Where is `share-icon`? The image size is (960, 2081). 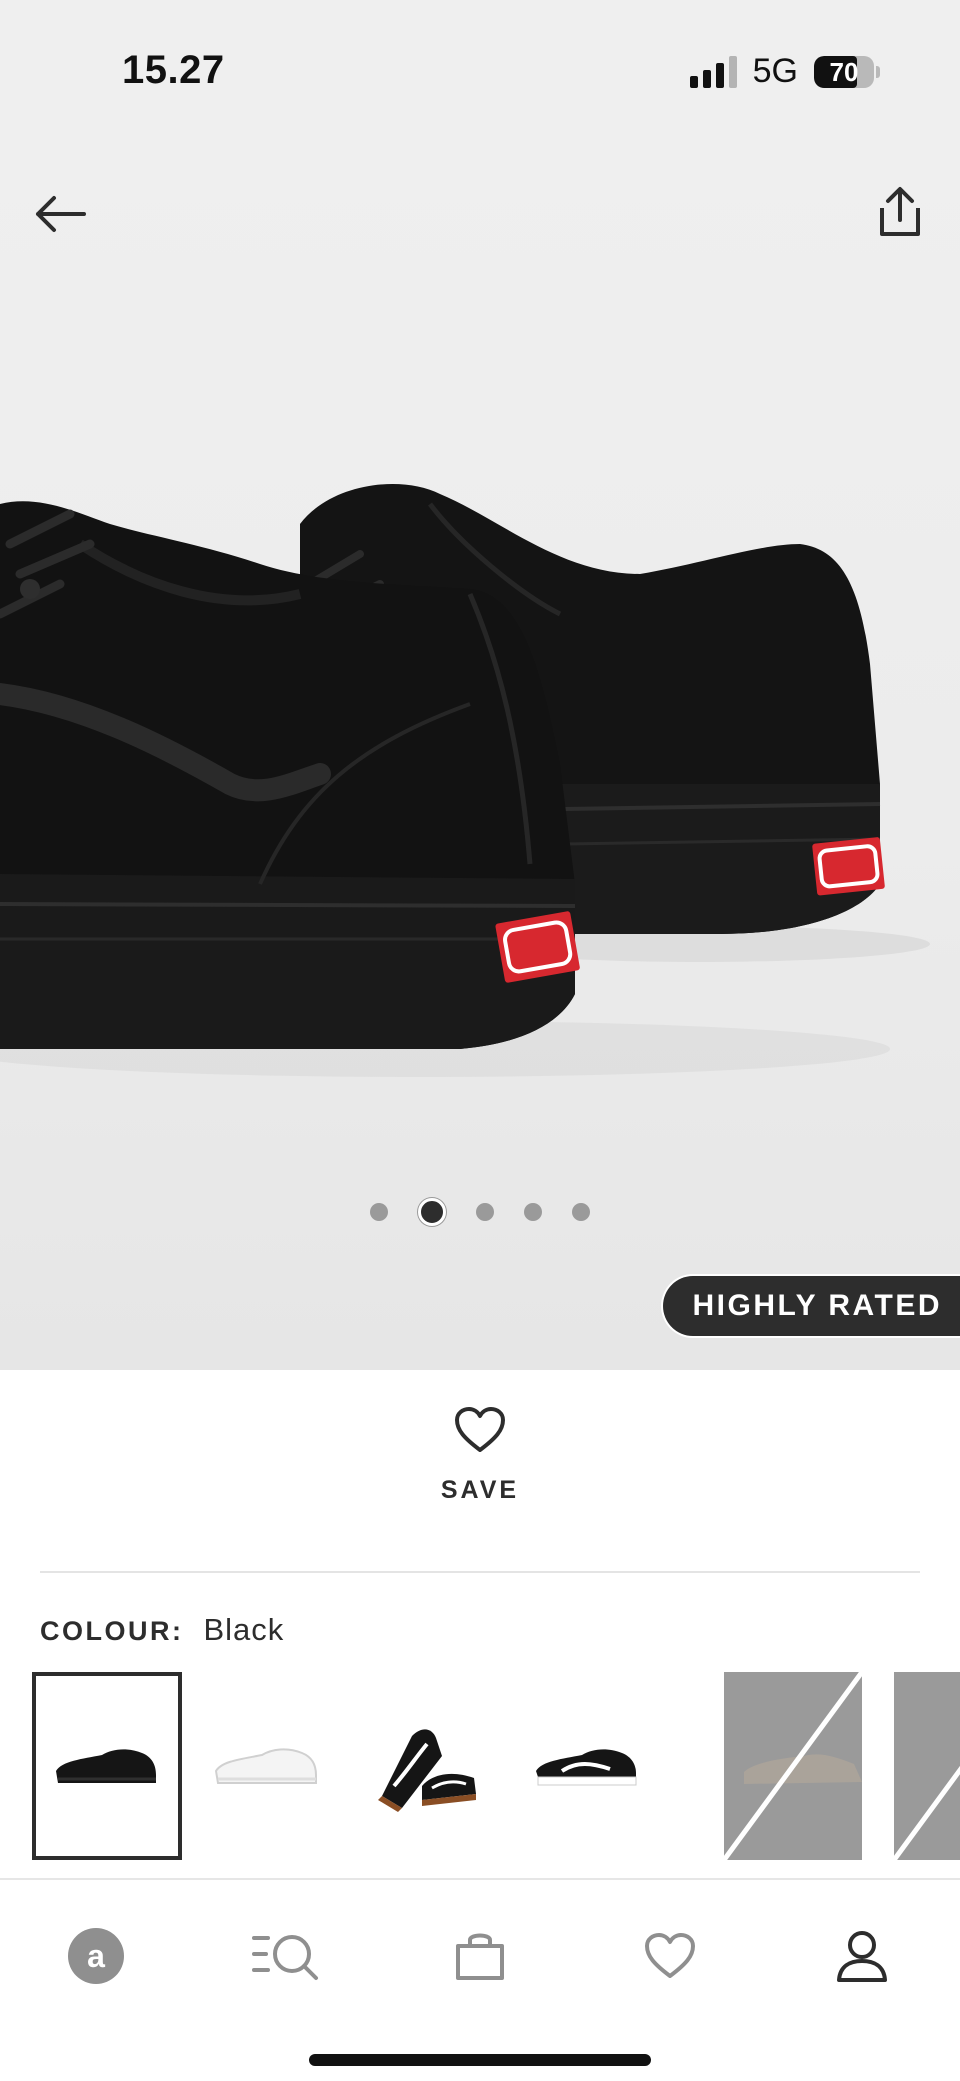
share-icon is located at coordinates (900, 211).